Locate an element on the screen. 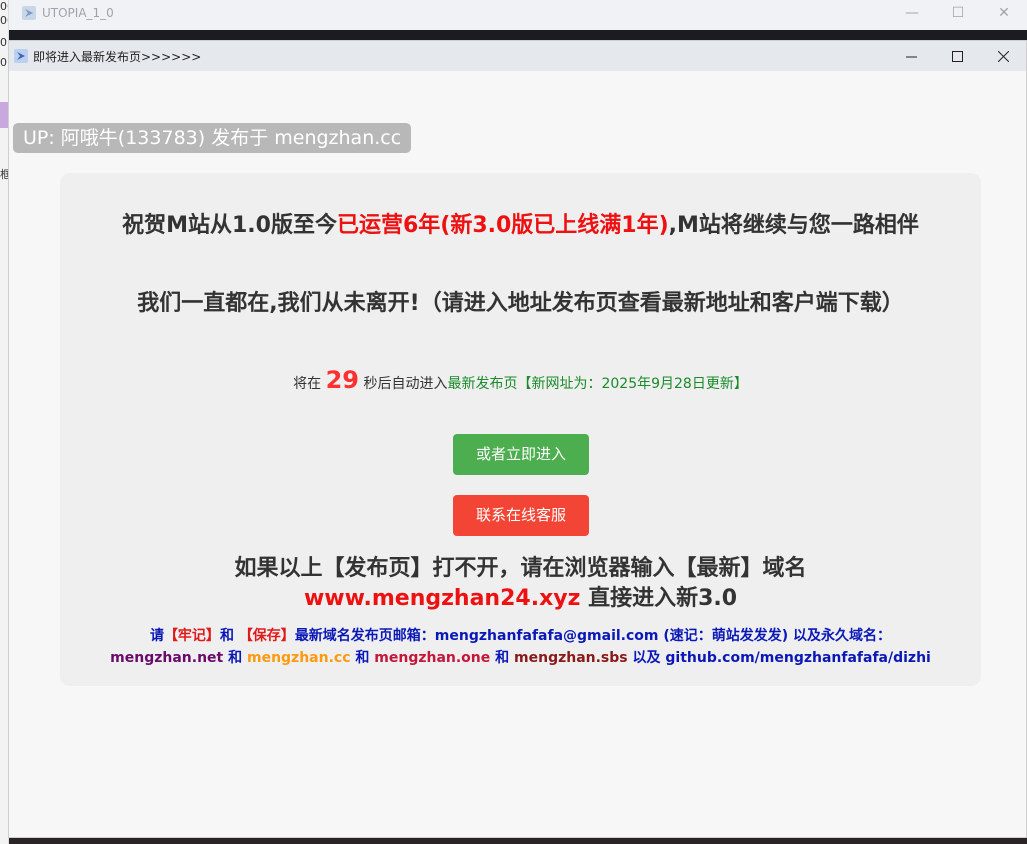  fallback-url-suffix: 直接进入新3.0 is located at coordinates (659, 598).